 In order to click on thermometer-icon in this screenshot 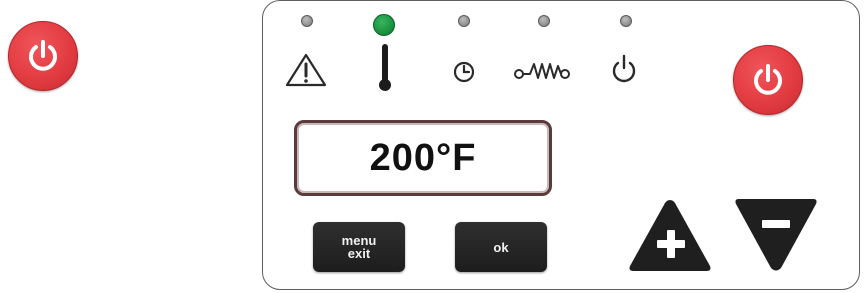, I will do `click(385, 67)`.